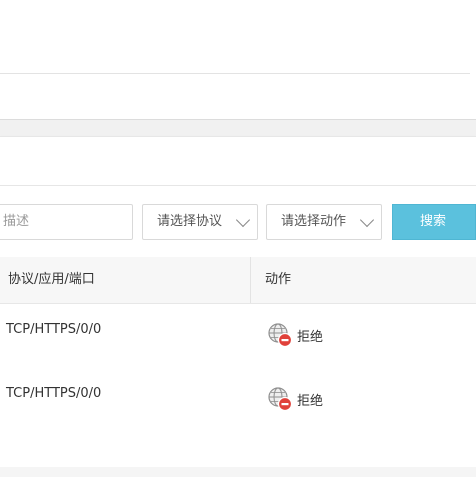  What do you see at coordinates (51, 279) in the screenshot?
I see `column-header-protocol: 协议/应用/端口` at bounding box center [51, 279].